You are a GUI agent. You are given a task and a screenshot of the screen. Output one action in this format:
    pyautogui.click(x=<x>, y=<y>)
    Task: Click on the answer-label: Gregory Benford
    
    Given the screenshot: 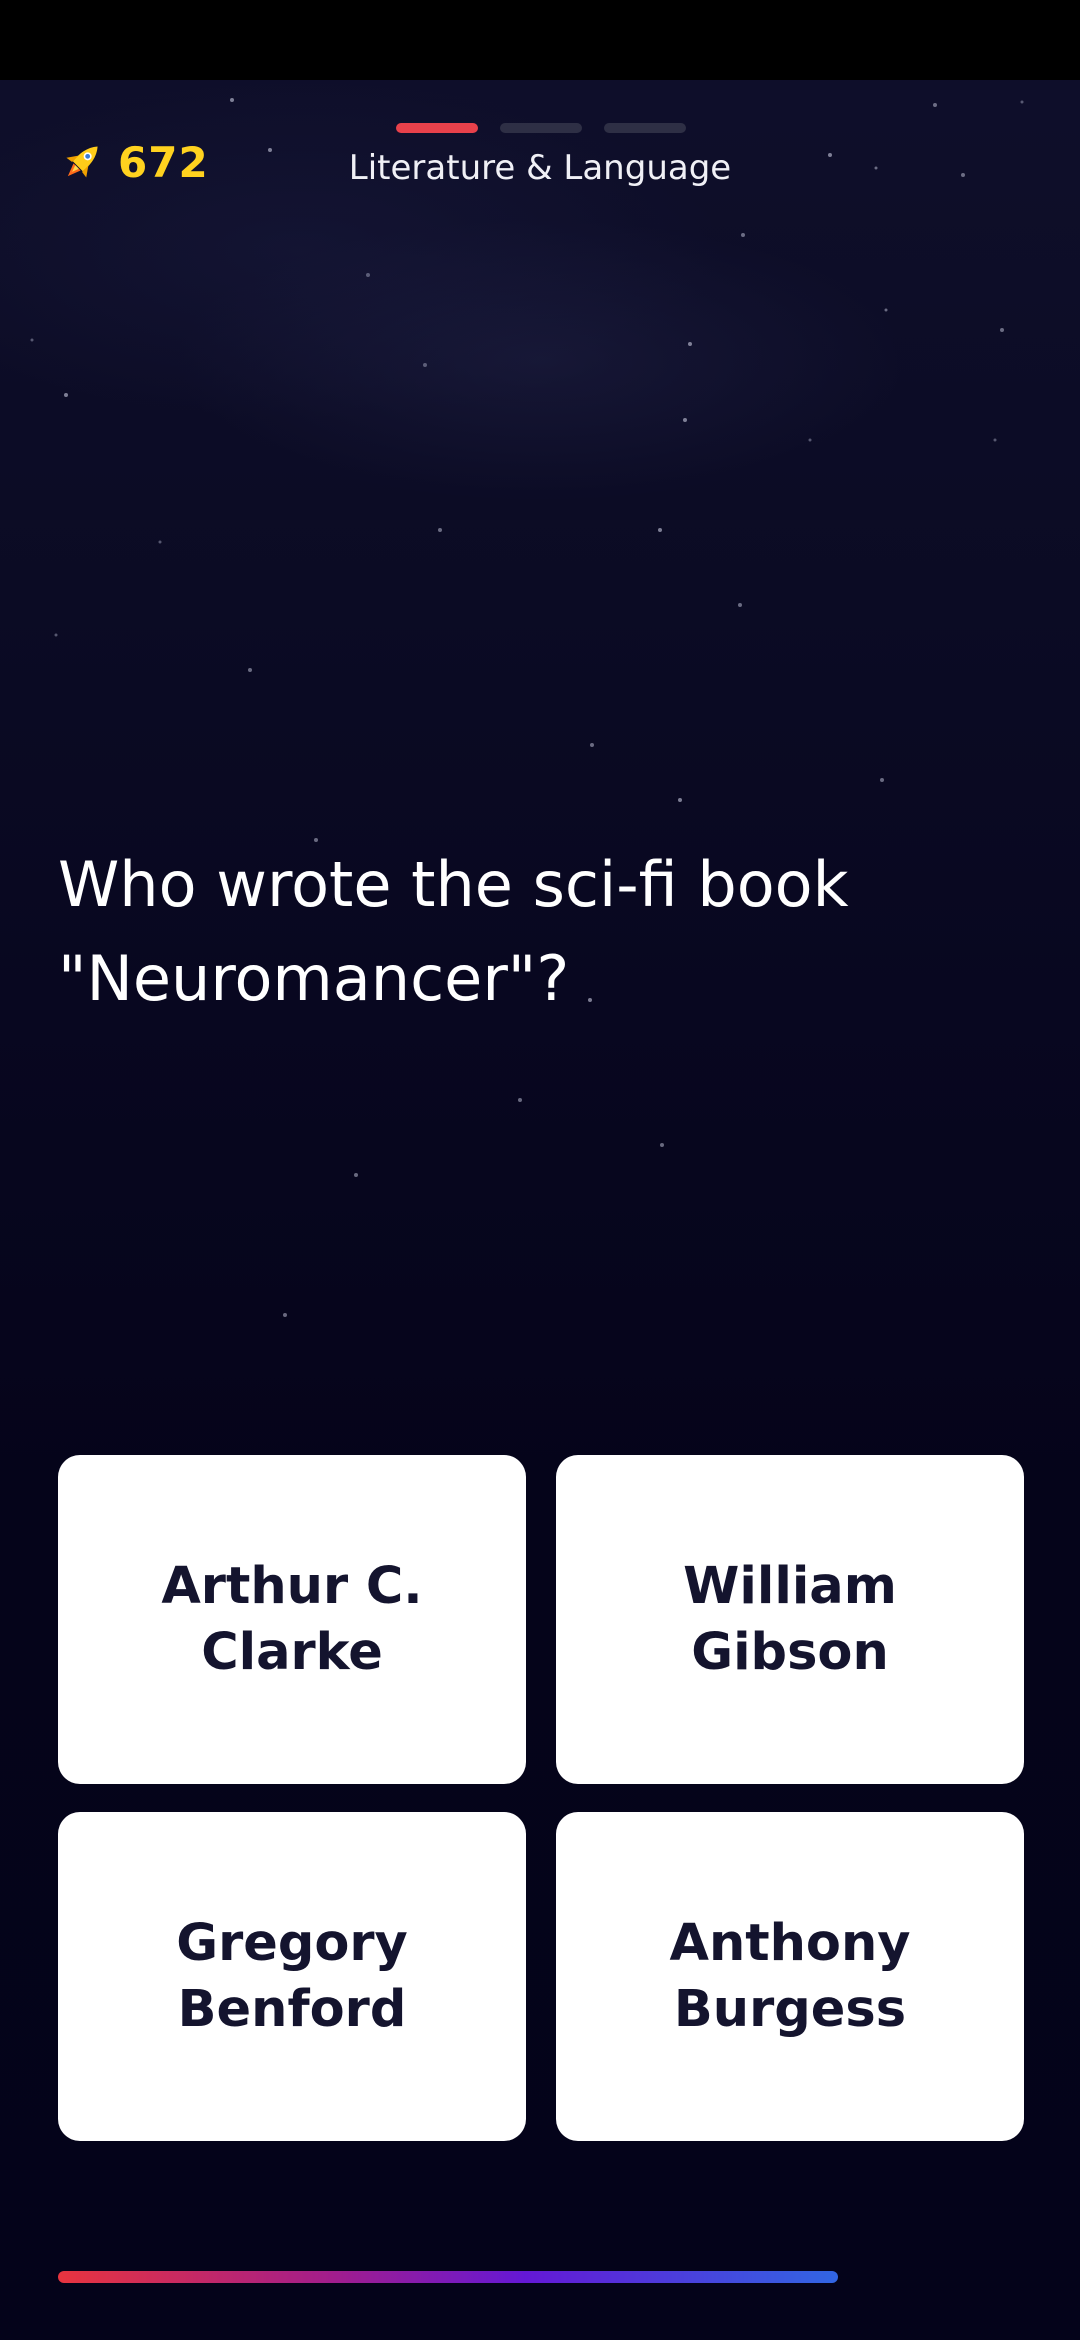 What is the action you would take?
    pyautogui.click(x=292, y=1976)
    